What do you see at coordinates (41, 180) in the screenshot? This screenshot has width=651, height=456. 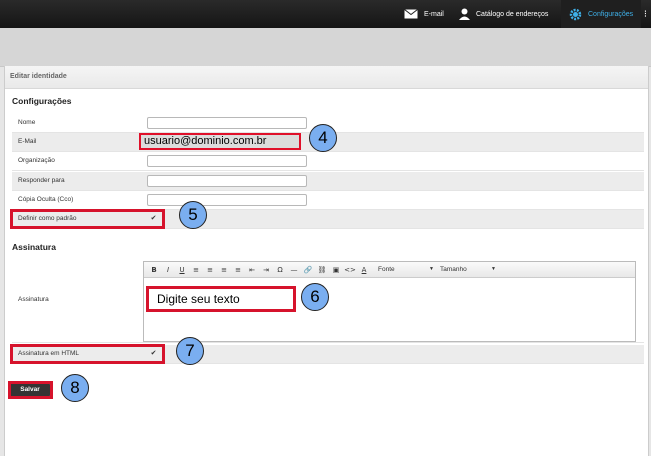 I see `reply-label: Responder para` at bounding box center [41, 180].